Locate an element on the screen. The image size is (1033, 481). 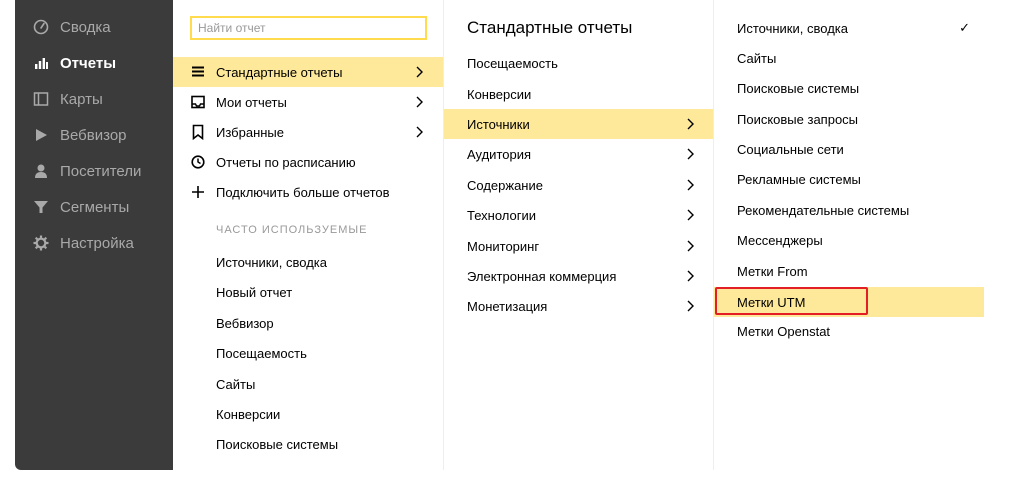
menu-item-scheduled-reports: Отчеты по расписанию is located at coordinates (308, 162).